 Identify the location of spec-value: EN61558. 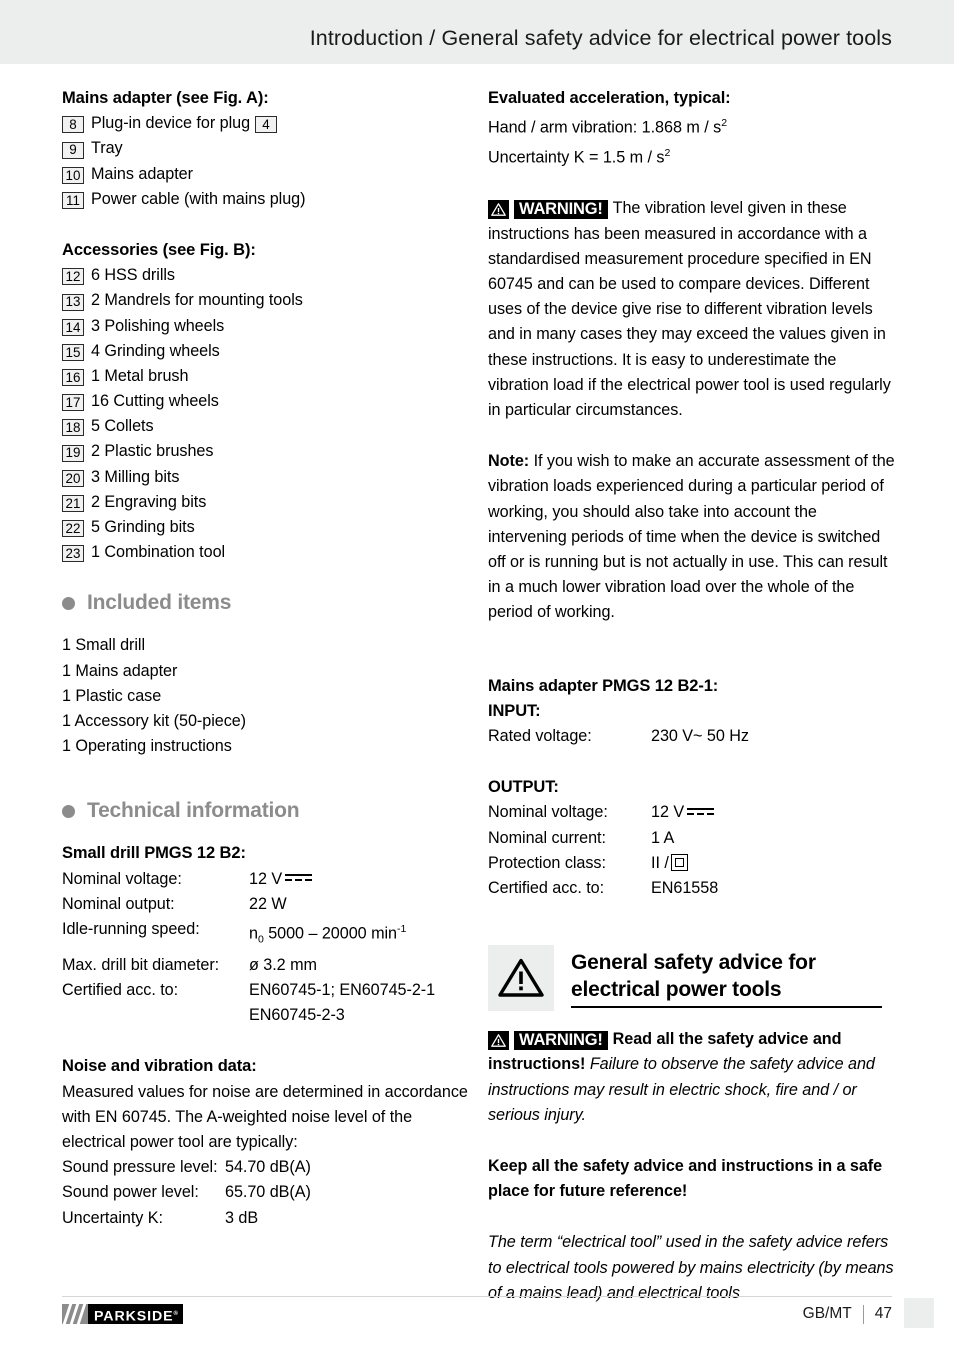
(685, 888).